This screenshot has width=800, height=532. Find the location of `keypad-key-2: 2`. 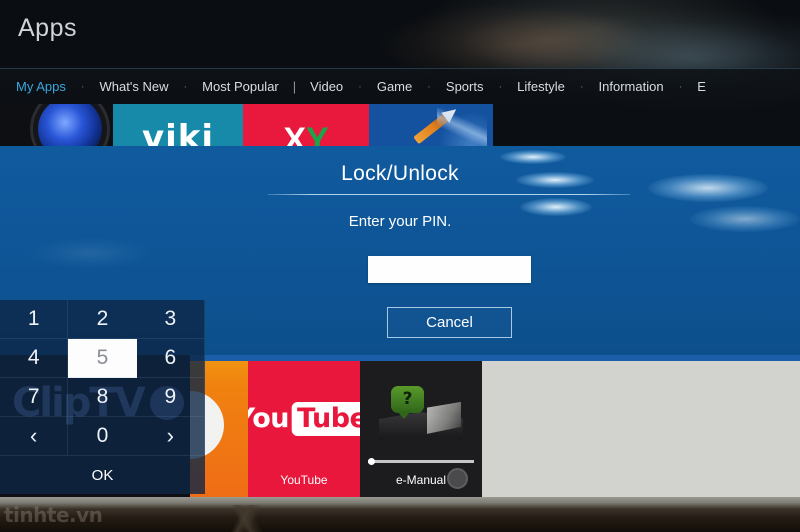

keypad-key-2: 2 is located at coordinates (102, 319).